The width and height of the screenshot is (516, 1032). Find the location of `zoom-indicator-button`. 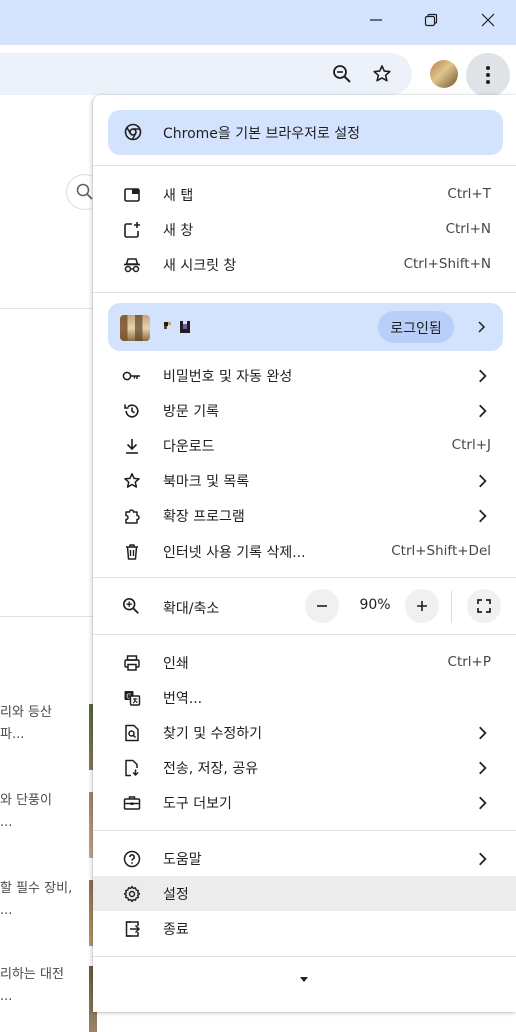

zoom-indicator-button is located at coordinates (342, 74).